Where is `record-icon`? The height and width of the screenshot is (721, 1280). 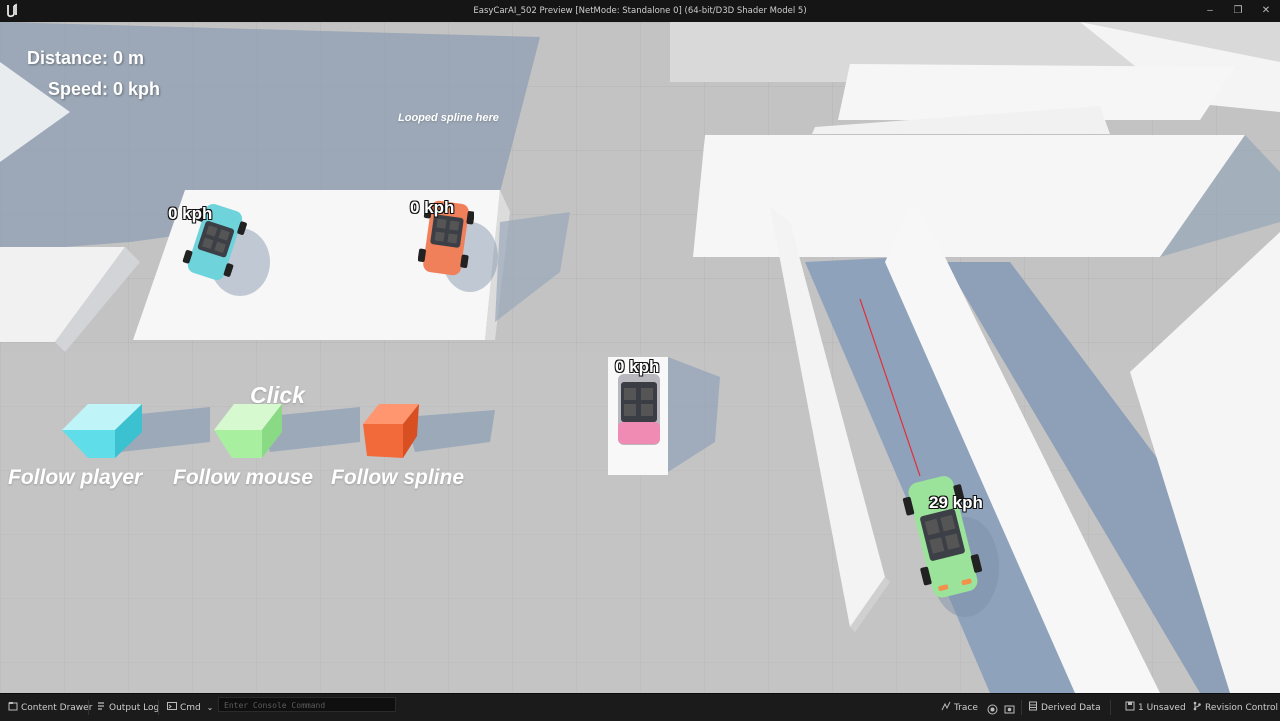 record-icon is located at coordinates (992, 709).